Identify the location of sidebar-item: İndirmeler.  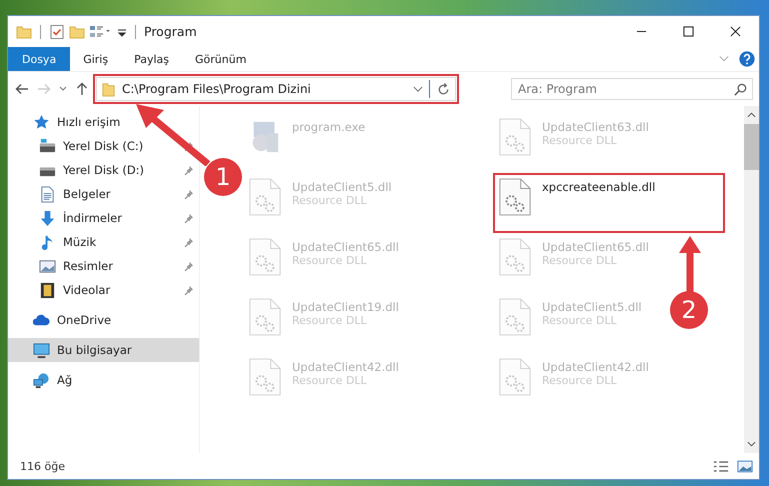
(103, 218).